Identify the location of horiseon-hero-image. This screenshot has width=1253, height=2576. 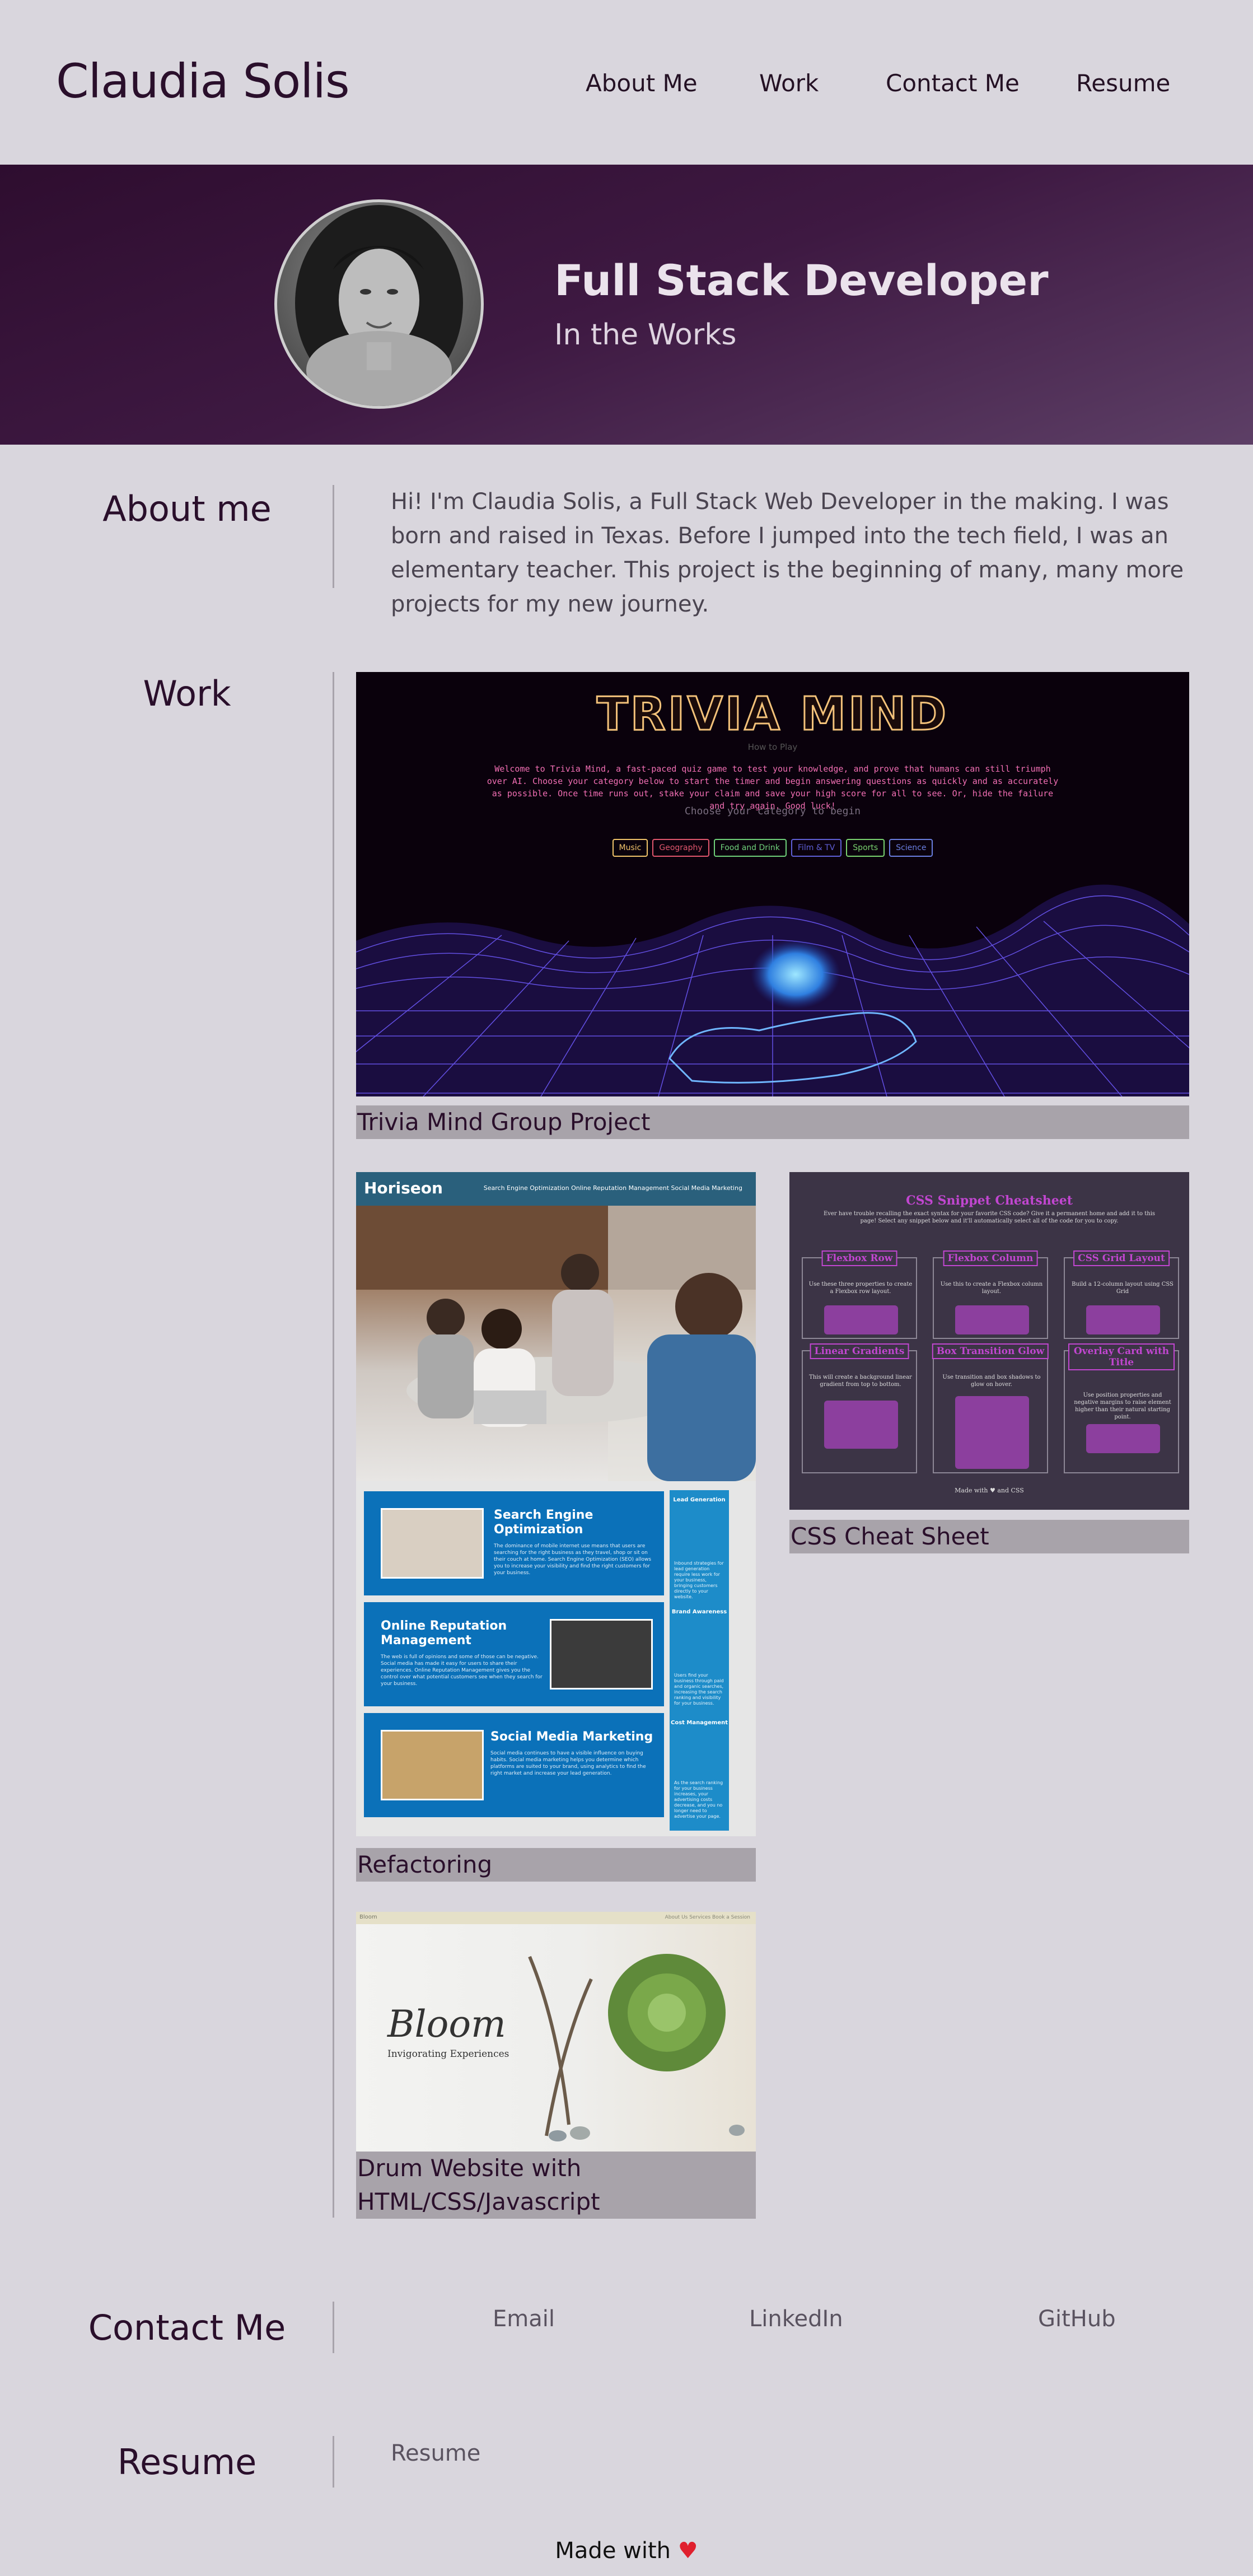
(556, 1344).